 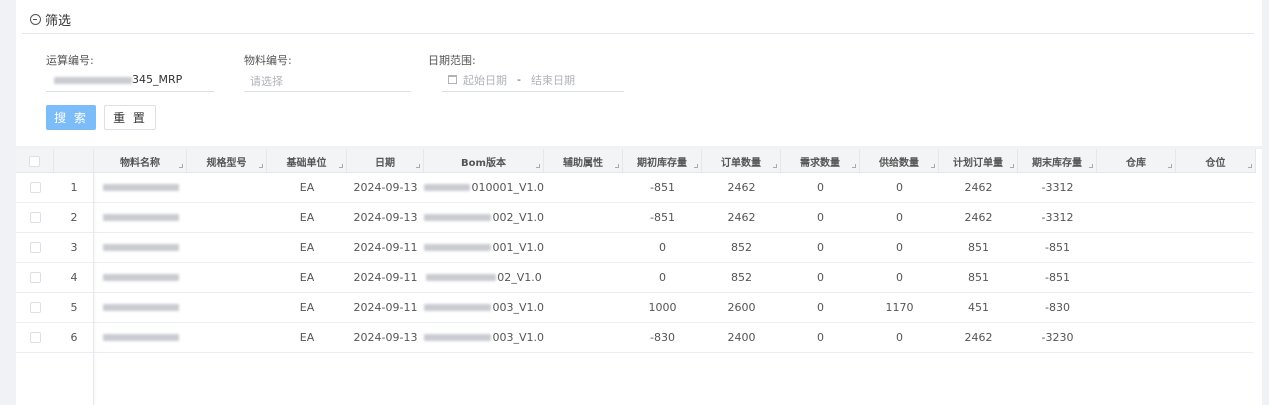 I want to click on col-supply-qty: 供给数量, so click(x=899, y=161).